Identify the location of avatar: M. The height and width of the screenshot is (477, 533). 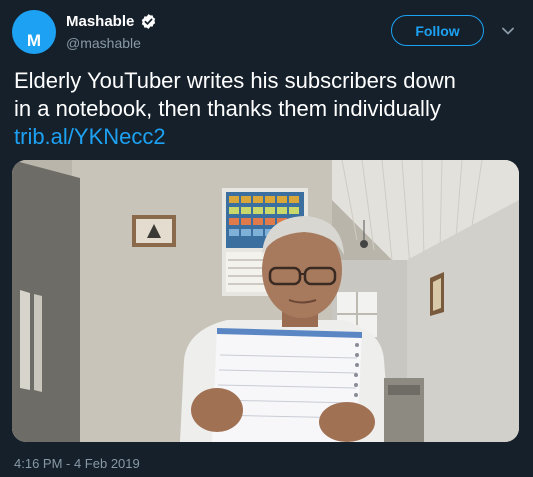
(34, 32).